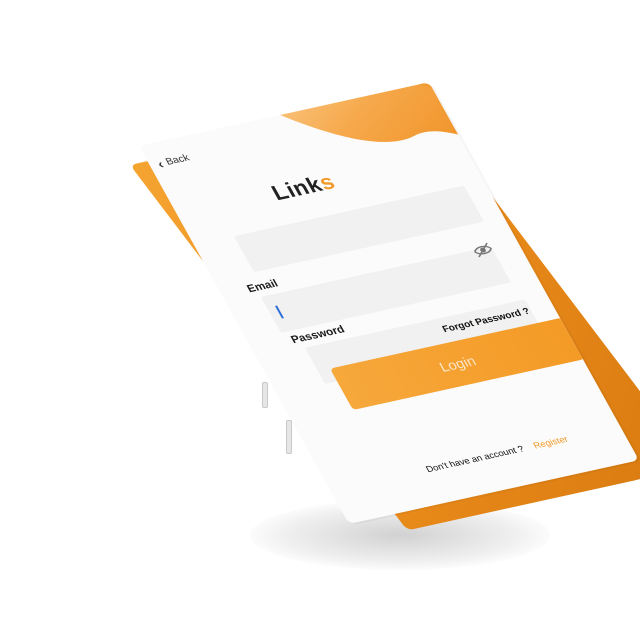 The height and width of the screenshot is (640, 640). Describe the element at coordinates (279, 312) in the screenshot. I see `text-cursor` at that location.